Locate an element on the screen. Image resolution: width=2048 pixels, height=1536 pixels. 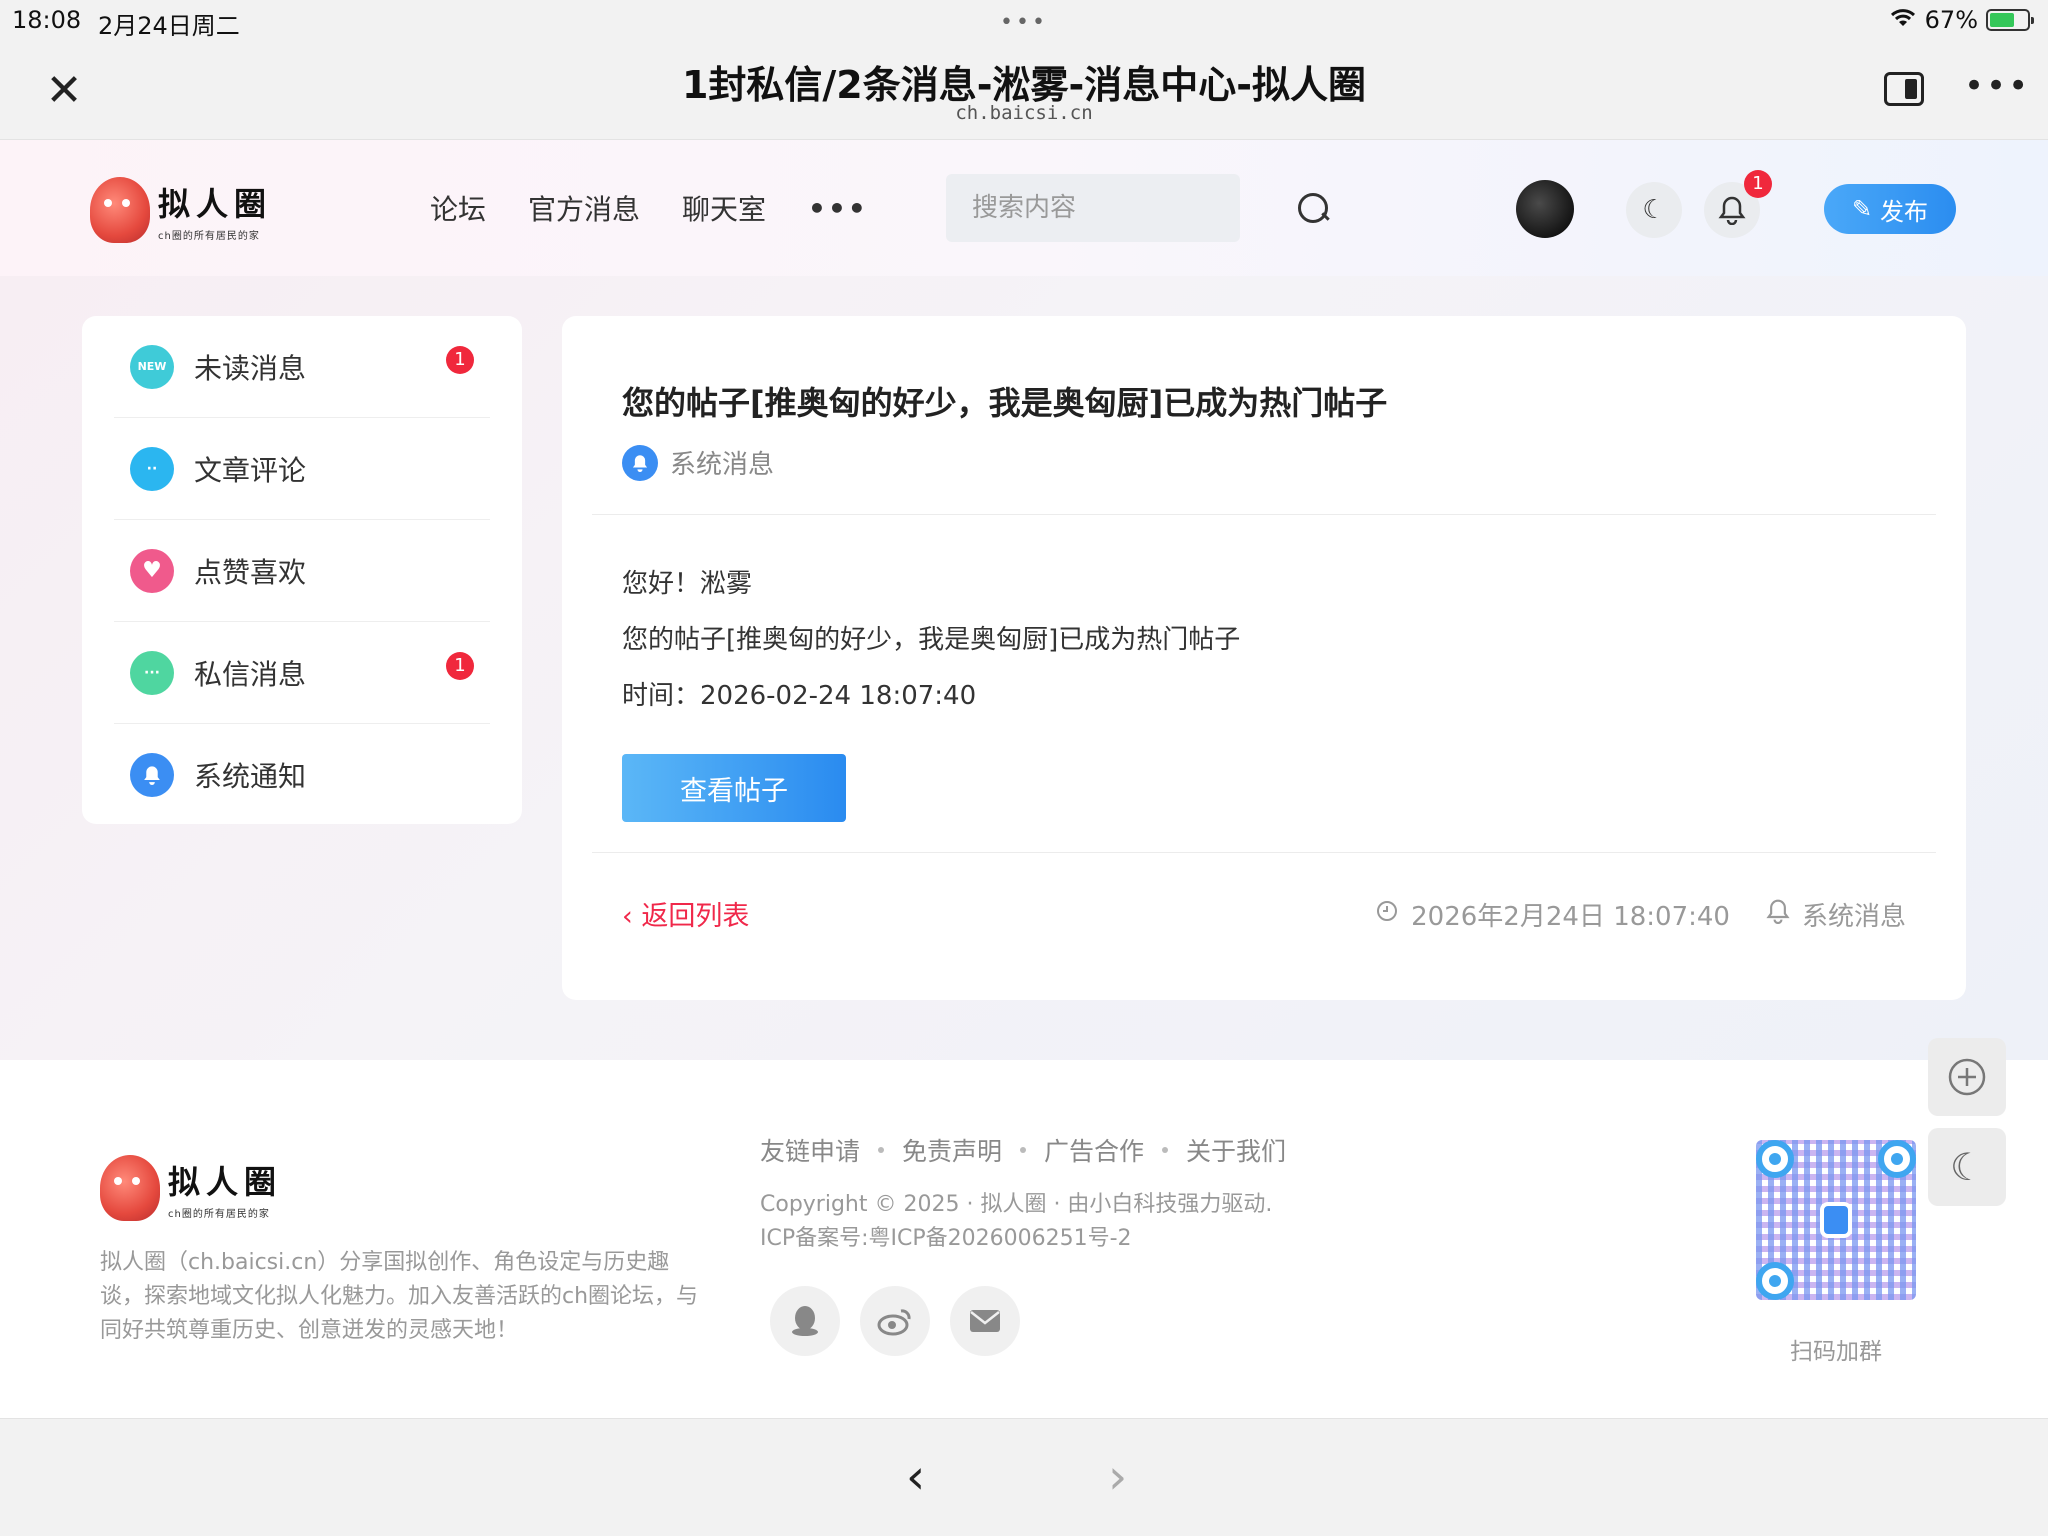
site-logo: 拟人圈 ch圈的所有居民的家 is located at coordinates (190, 210).